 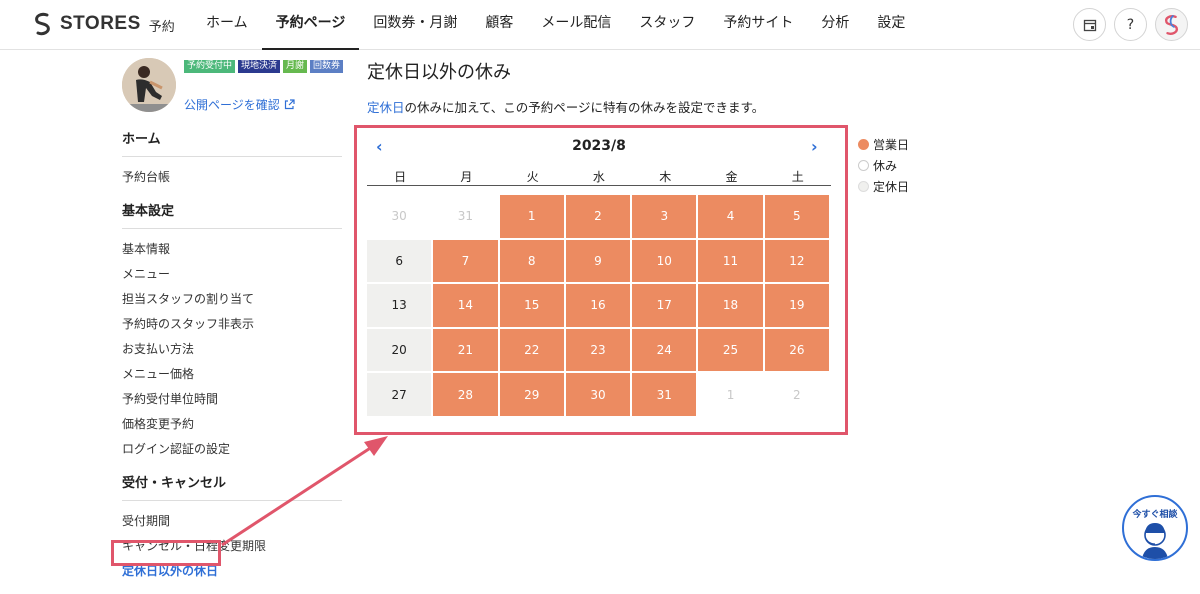 I want to click on legend-label: 休み, so click(x=885, y=166).